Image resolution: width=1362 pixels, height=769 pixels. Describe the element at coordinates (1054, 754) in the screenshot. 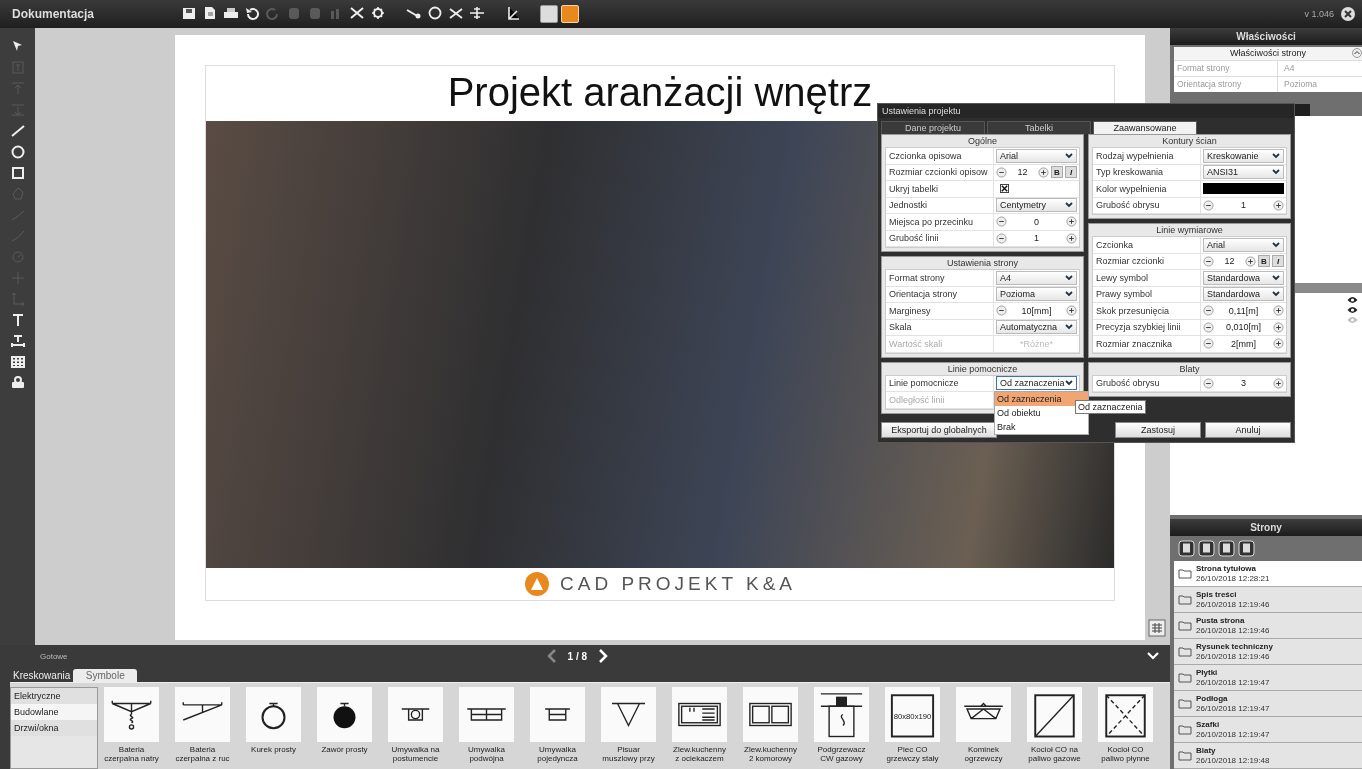

I see `symbol-label: Kocioł CO na paliwo gazowe` at that location.